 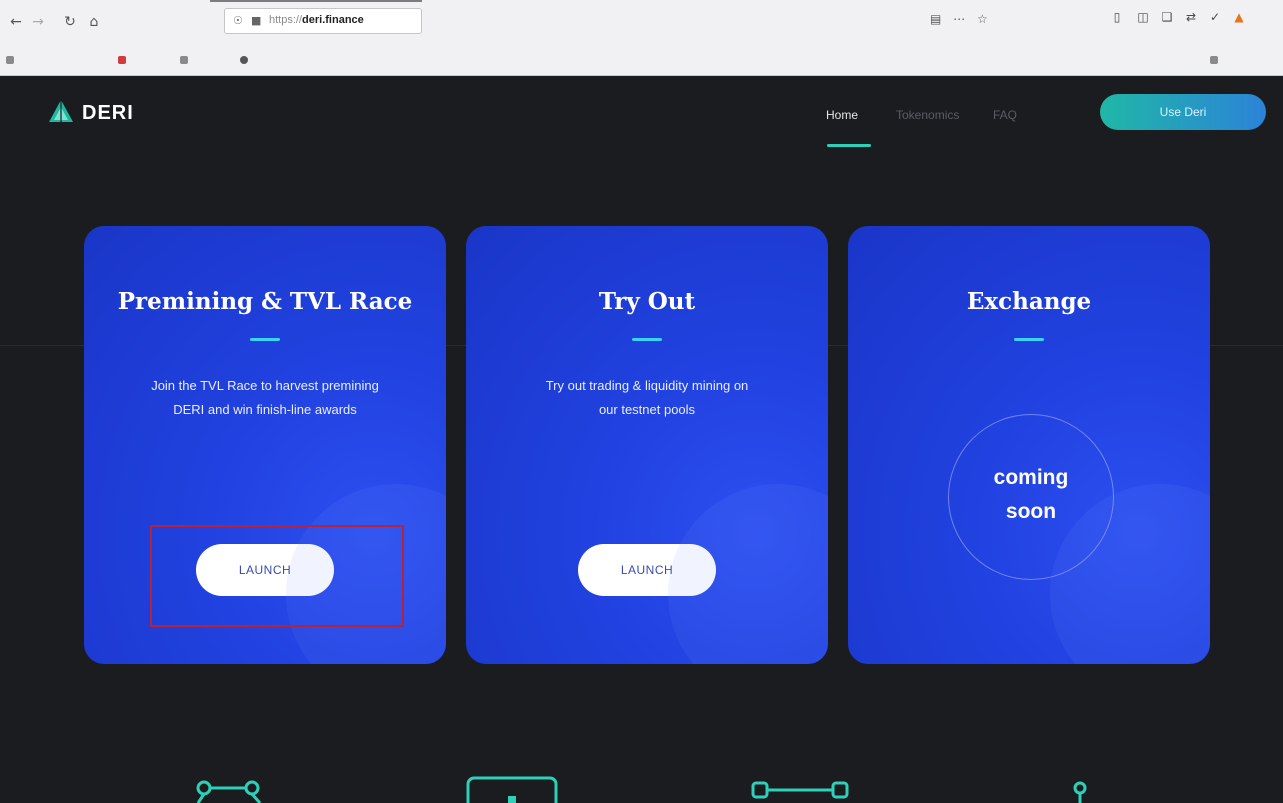 I want to click on bookmark-star-icon: ☆, so click(x=984, y=19).